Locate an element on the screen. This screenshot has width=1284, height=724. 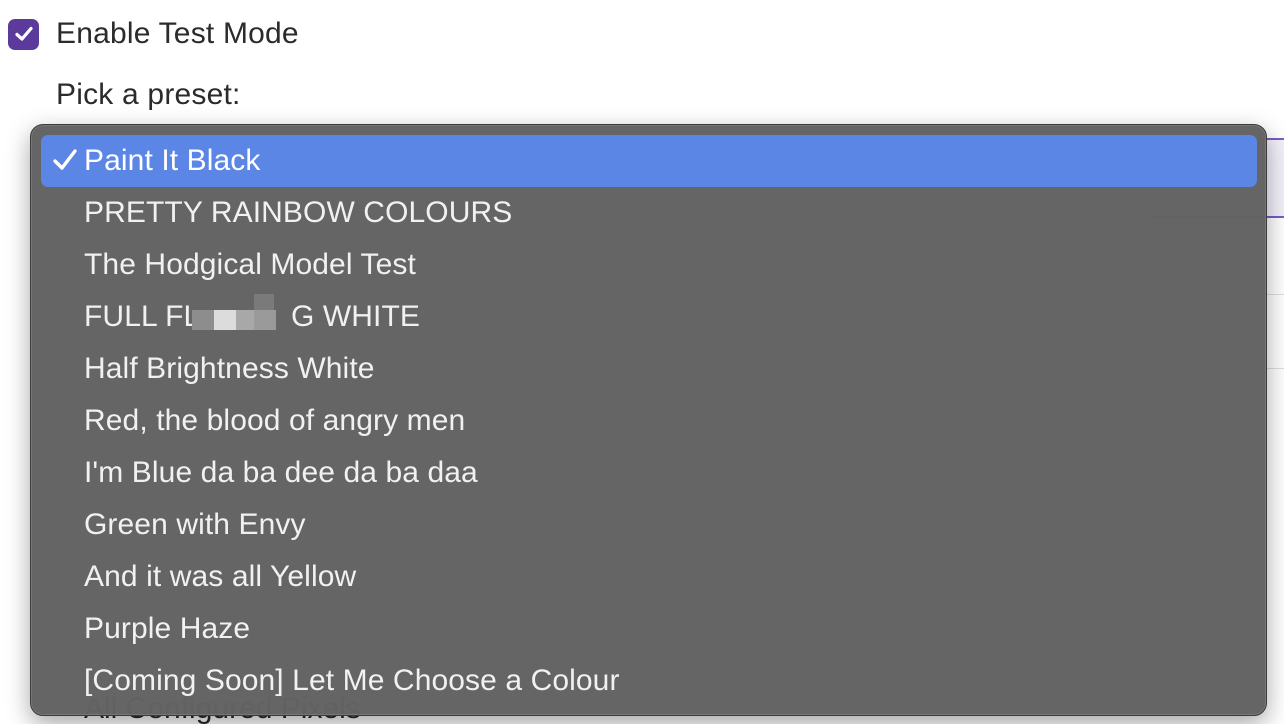
preset-option-red: Red, the blood of angry men is located at coordinates (649, 421).